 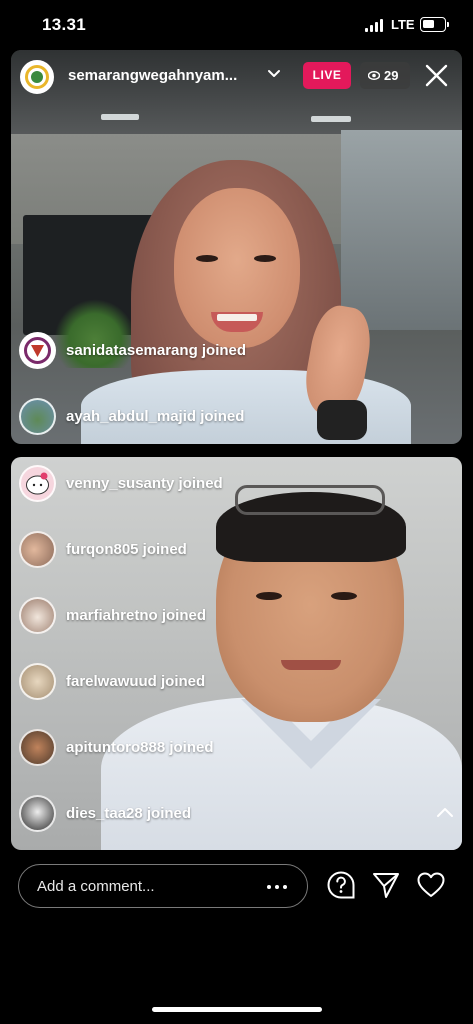 What do you see at coordinates (64, 24) in the screenshot?
I see `status-time: 13.31` at bounding box center [64, 24].